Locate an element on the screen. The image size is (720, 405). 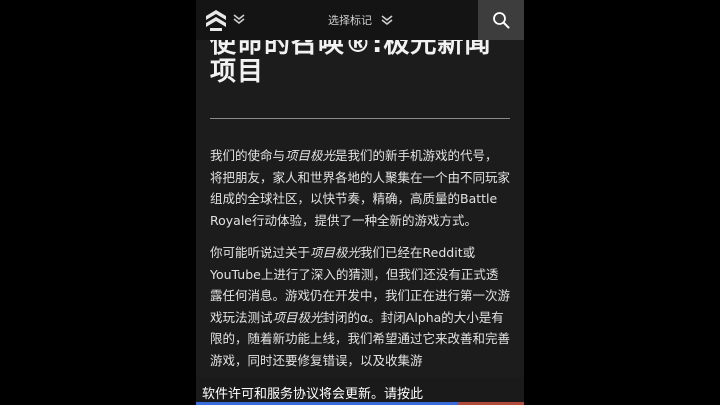
search-icon is located at coordinates (501, 20).